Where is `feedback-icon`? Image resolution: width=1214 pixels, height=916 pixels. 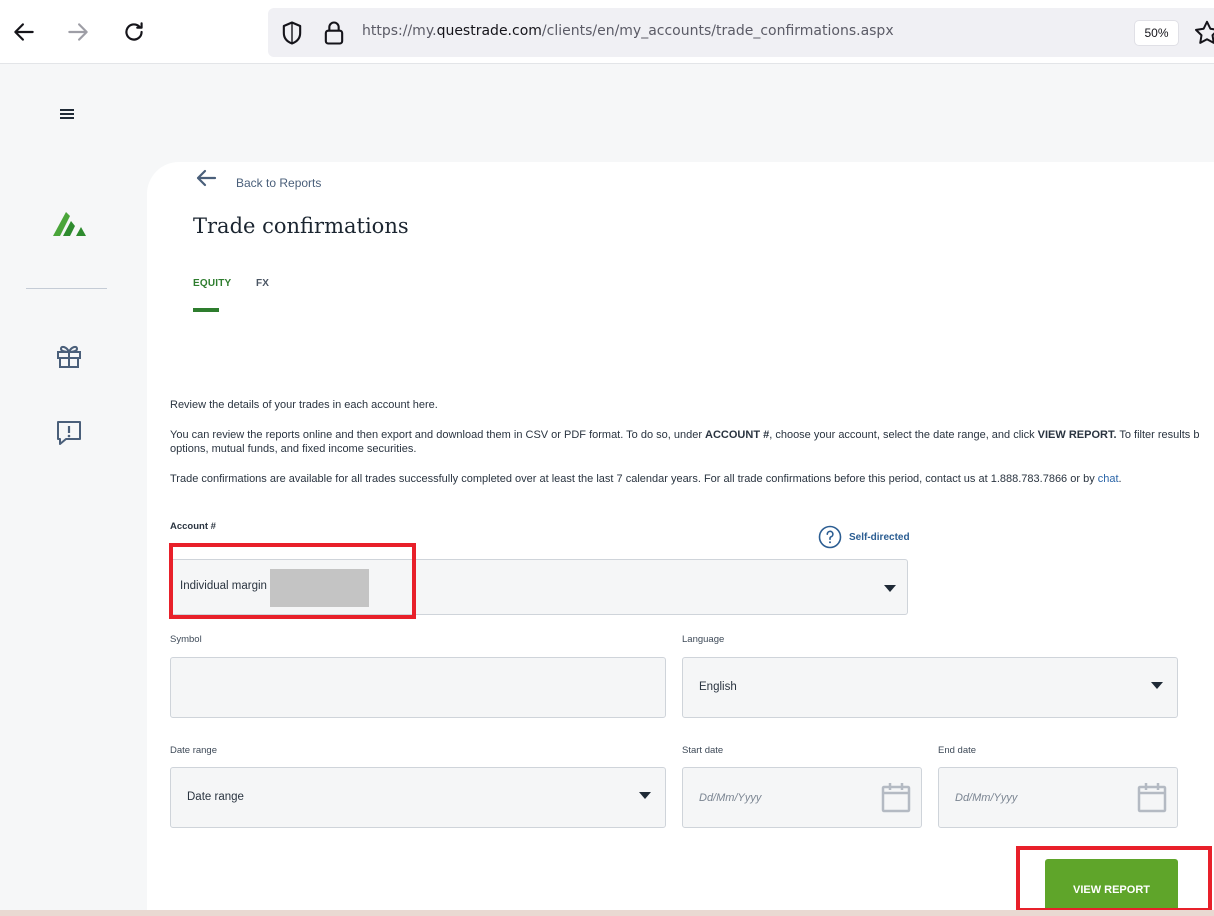 feedback-icon is located at coordinates (69, 433).